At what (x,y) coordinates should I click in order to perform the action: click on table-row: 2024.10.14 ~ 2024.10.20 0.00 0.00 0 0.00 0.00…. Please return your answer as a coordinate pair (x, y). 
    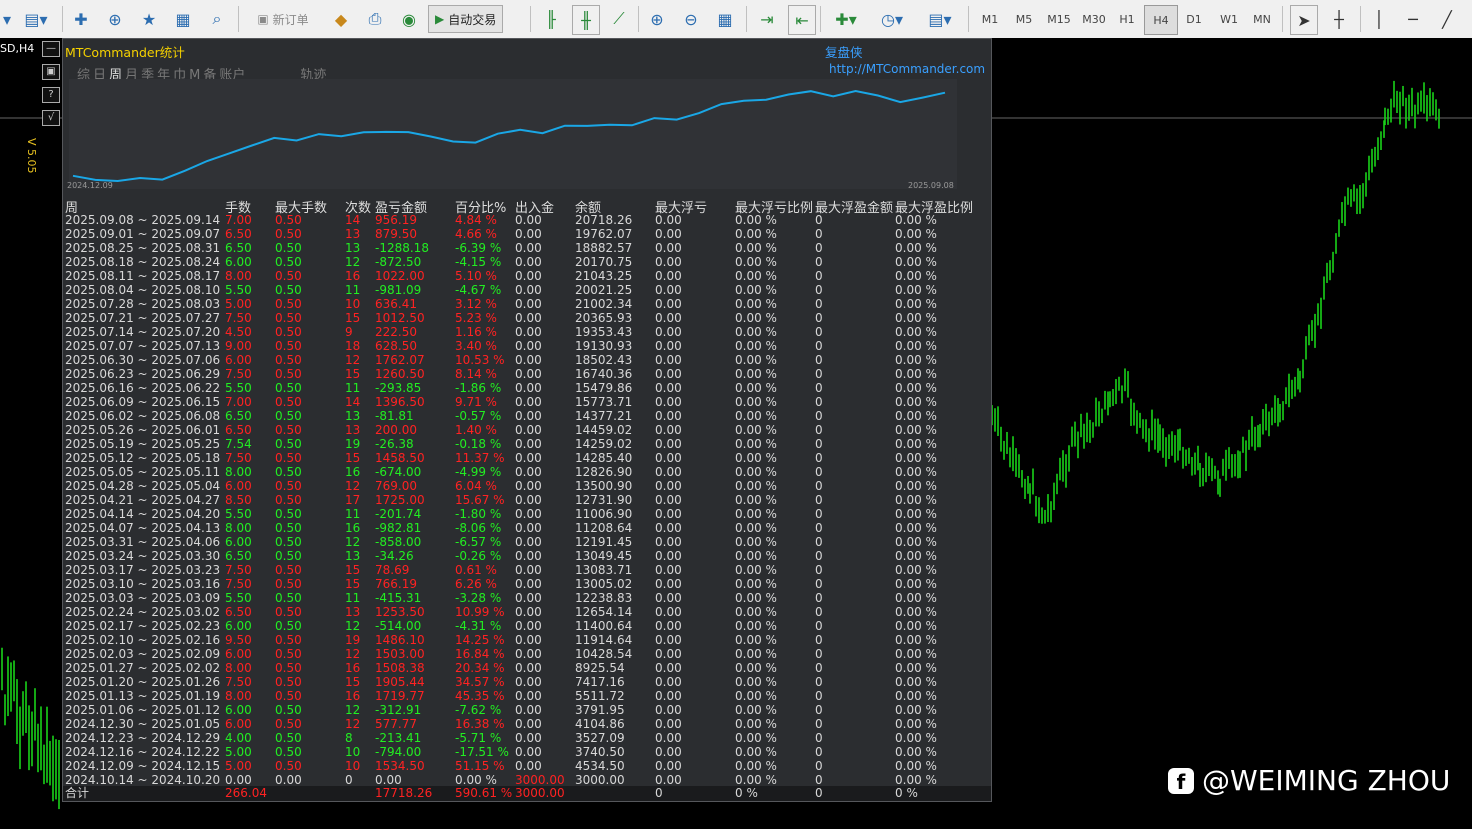
    Looking at the image, I should click on (527, 780).